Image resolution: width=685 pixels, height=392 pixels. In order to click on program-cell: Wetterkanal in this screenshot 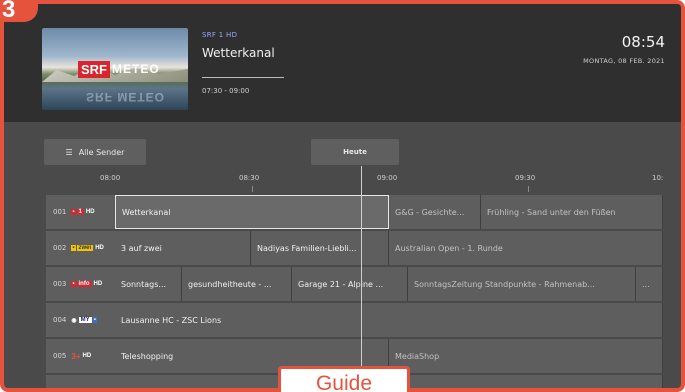, I will do `click(252, 212)`.